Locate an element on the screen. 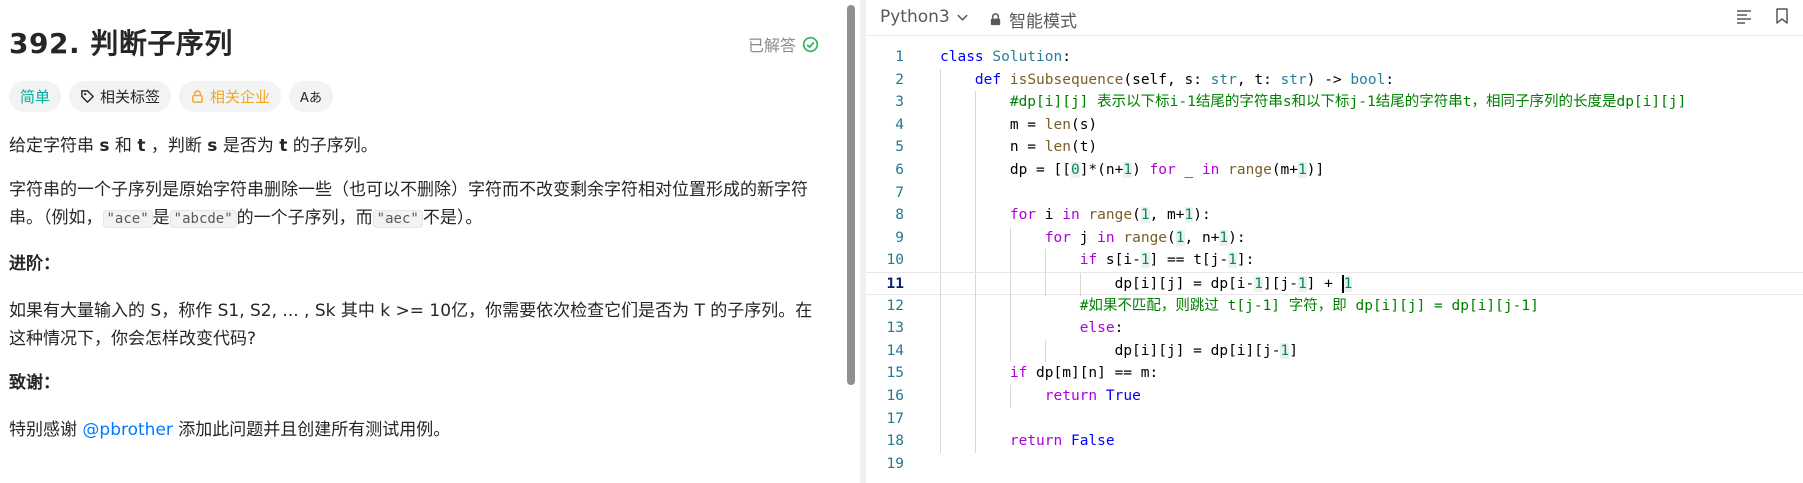  code-text: if dp[m][n] == m: is located at coordinates (1038, 373).